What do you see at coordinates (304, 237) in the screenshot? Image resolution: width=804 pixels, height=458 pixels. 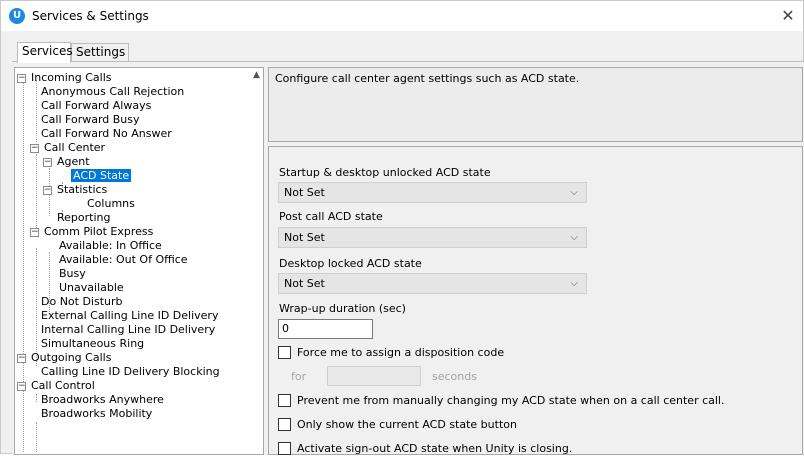 I see `post-call-acd-value: Not Set` at bounding box center [304, 237].